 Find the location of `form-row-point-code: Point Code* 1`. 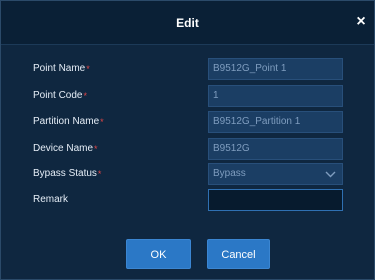

form-row-point-code: Point Code* 1 is located at coordinates (187, 96).